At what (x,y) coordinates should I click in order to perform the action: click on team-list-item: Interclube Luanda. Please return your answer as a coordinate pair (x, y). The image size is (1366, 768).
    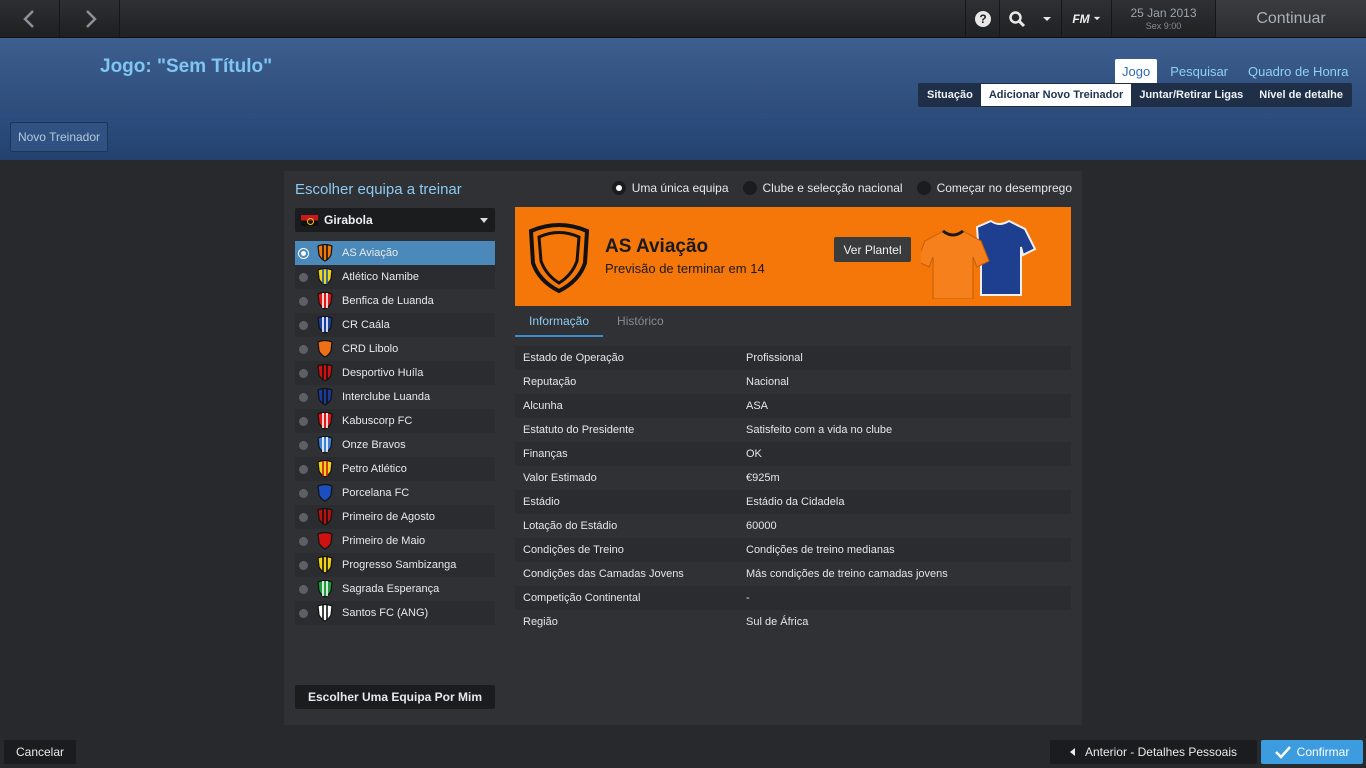
    Looking at the image, I should click on (395, 397).